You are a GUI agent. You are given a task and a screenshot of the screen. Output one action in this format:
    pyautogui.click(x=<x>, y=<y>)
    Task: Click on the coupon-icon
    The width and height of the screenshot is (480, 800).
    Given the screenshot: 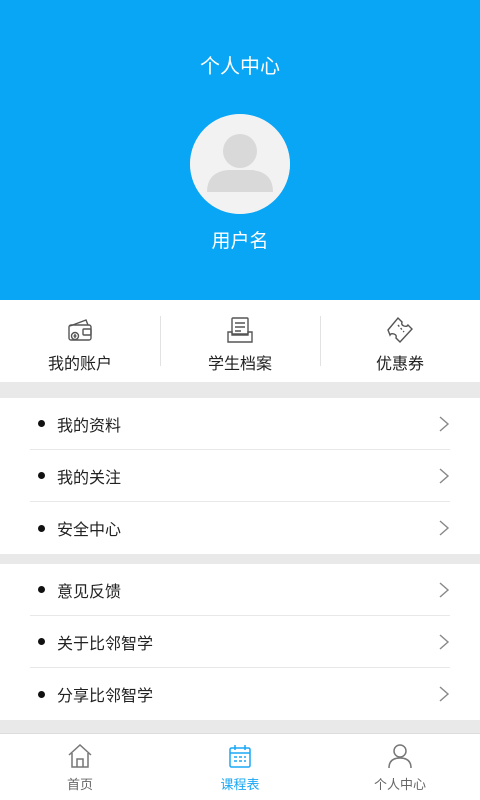 What is the action you would take?
    pyautogui.click(x=400, y=330)
    